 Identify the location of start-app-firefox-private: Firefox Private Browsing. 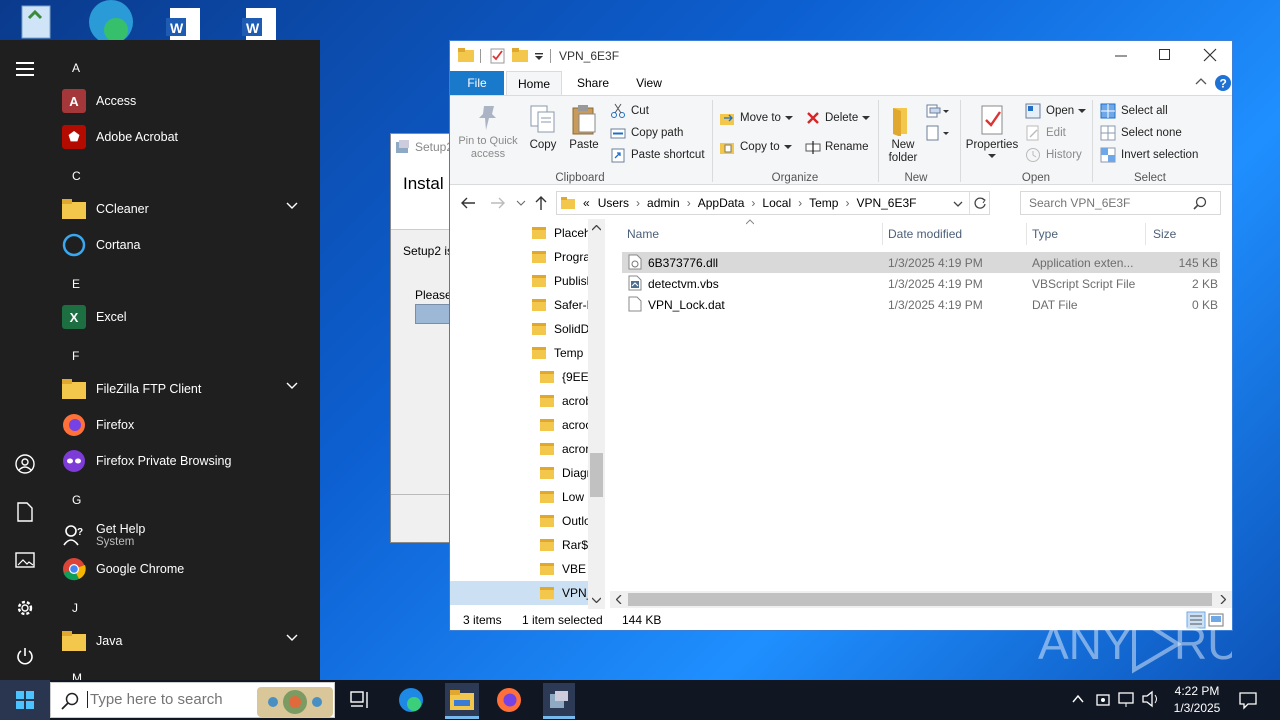
(187, 461).